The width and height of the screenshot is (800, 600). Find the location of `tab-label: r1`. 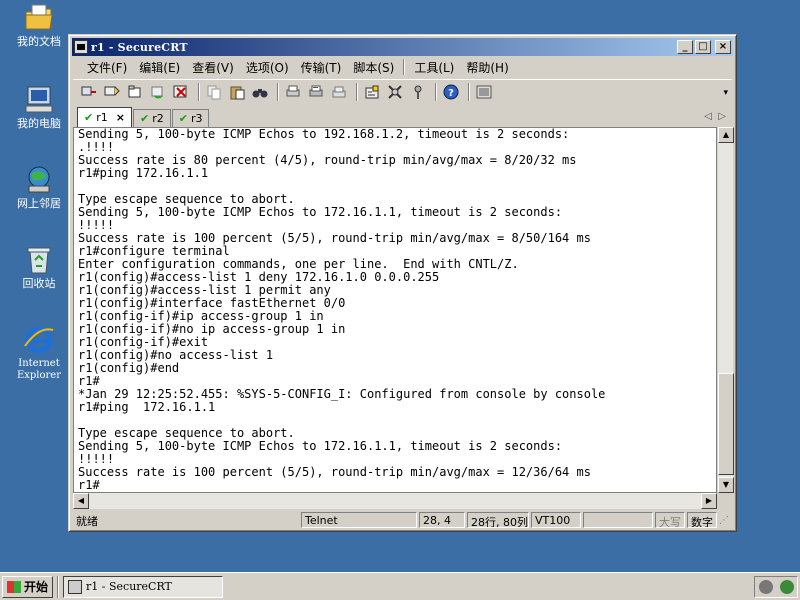

tab-label: r1 is located at coordinates (102, 117).